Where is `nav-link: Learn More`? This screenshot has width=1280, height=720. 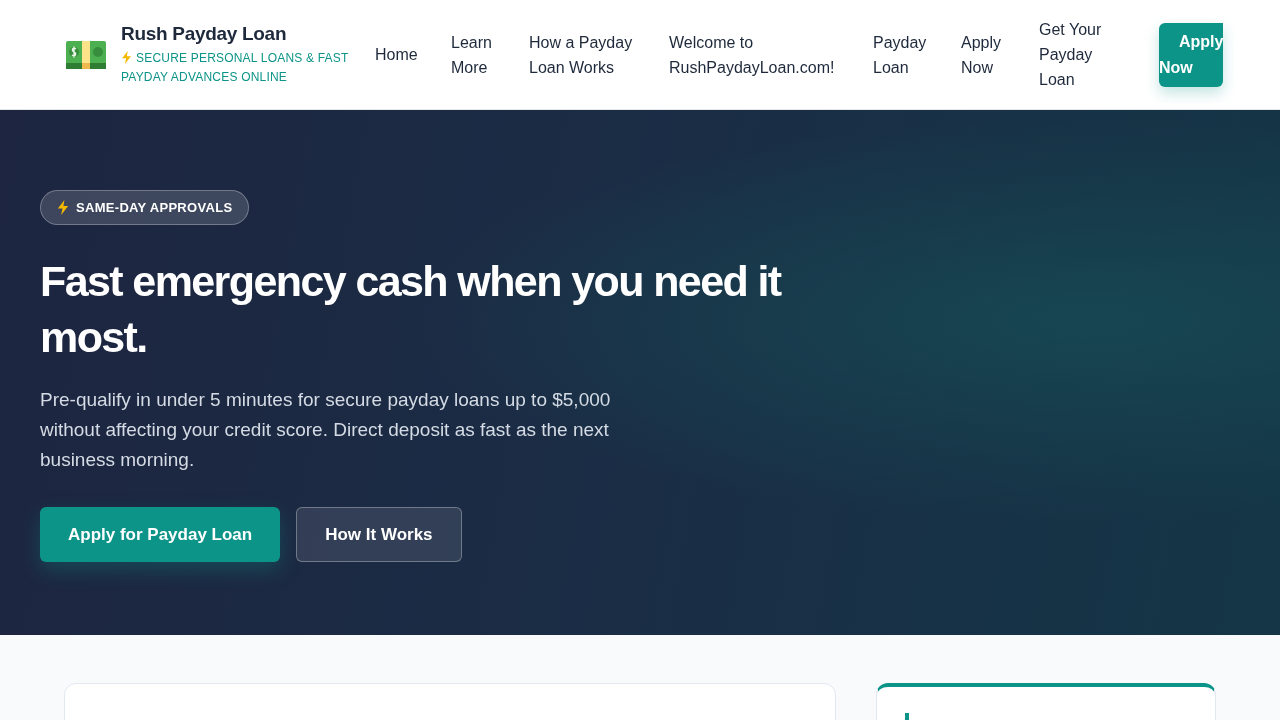 nav-link: Learn More is located at coordinates (474, 54).